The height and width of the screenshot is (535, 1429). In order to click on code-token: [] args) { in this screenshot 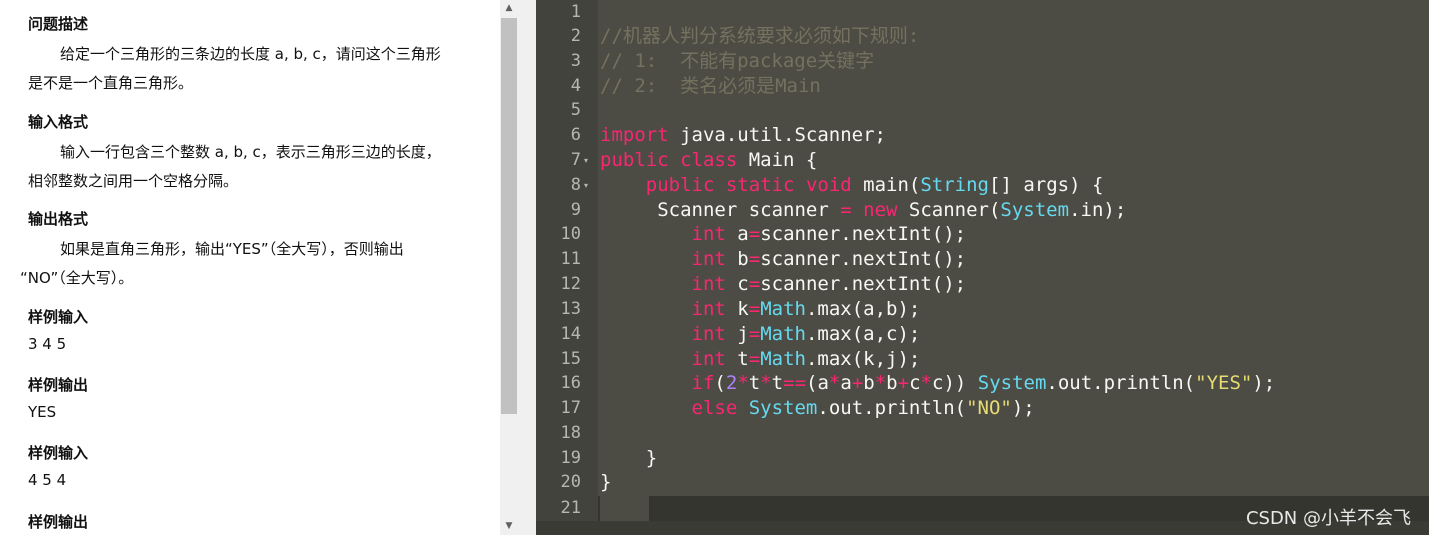, I will do `click(1046, 185)`.